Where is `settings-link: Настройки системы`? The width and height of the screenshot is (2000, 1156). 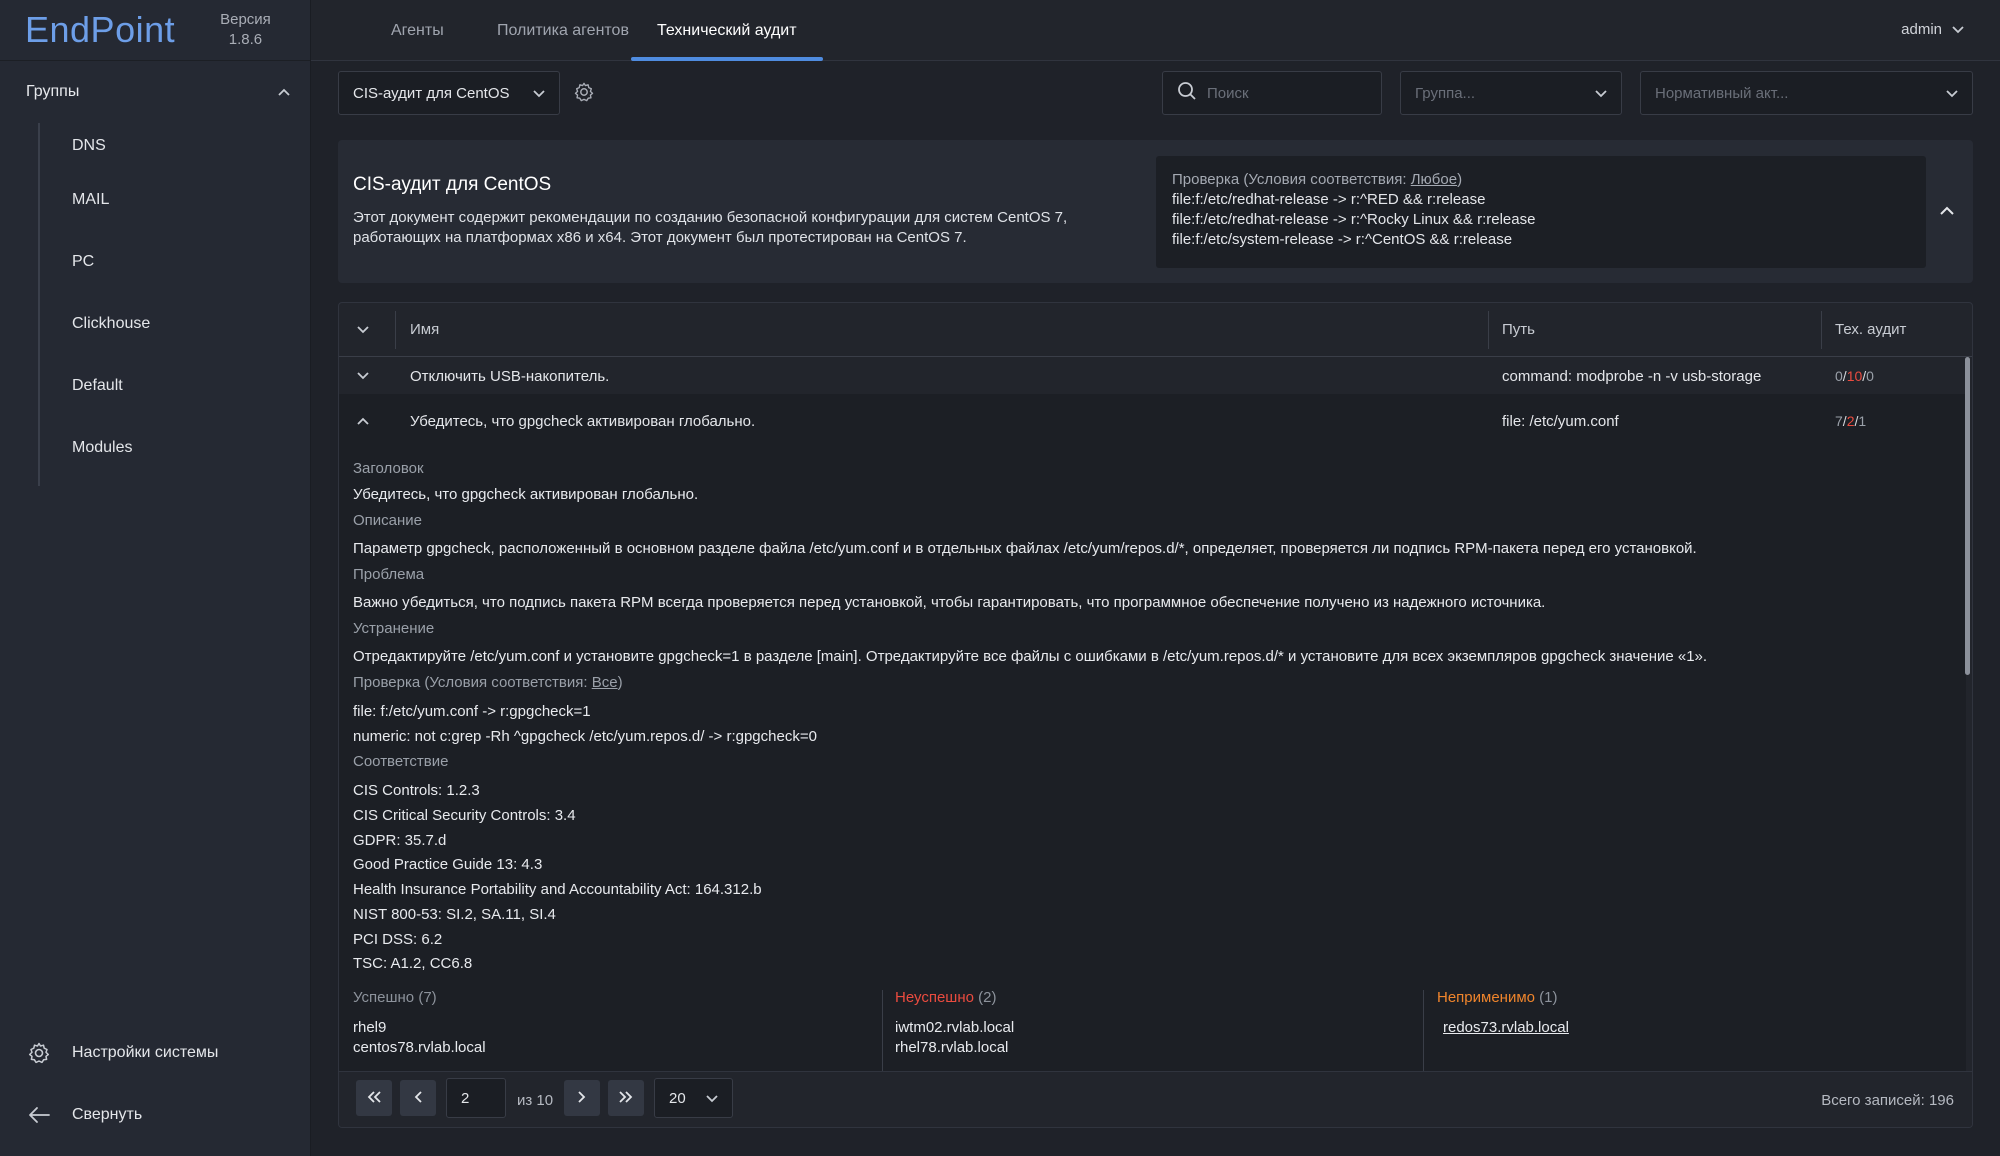
settings-link: Настройки системы is located at coordinates (155, 1053).